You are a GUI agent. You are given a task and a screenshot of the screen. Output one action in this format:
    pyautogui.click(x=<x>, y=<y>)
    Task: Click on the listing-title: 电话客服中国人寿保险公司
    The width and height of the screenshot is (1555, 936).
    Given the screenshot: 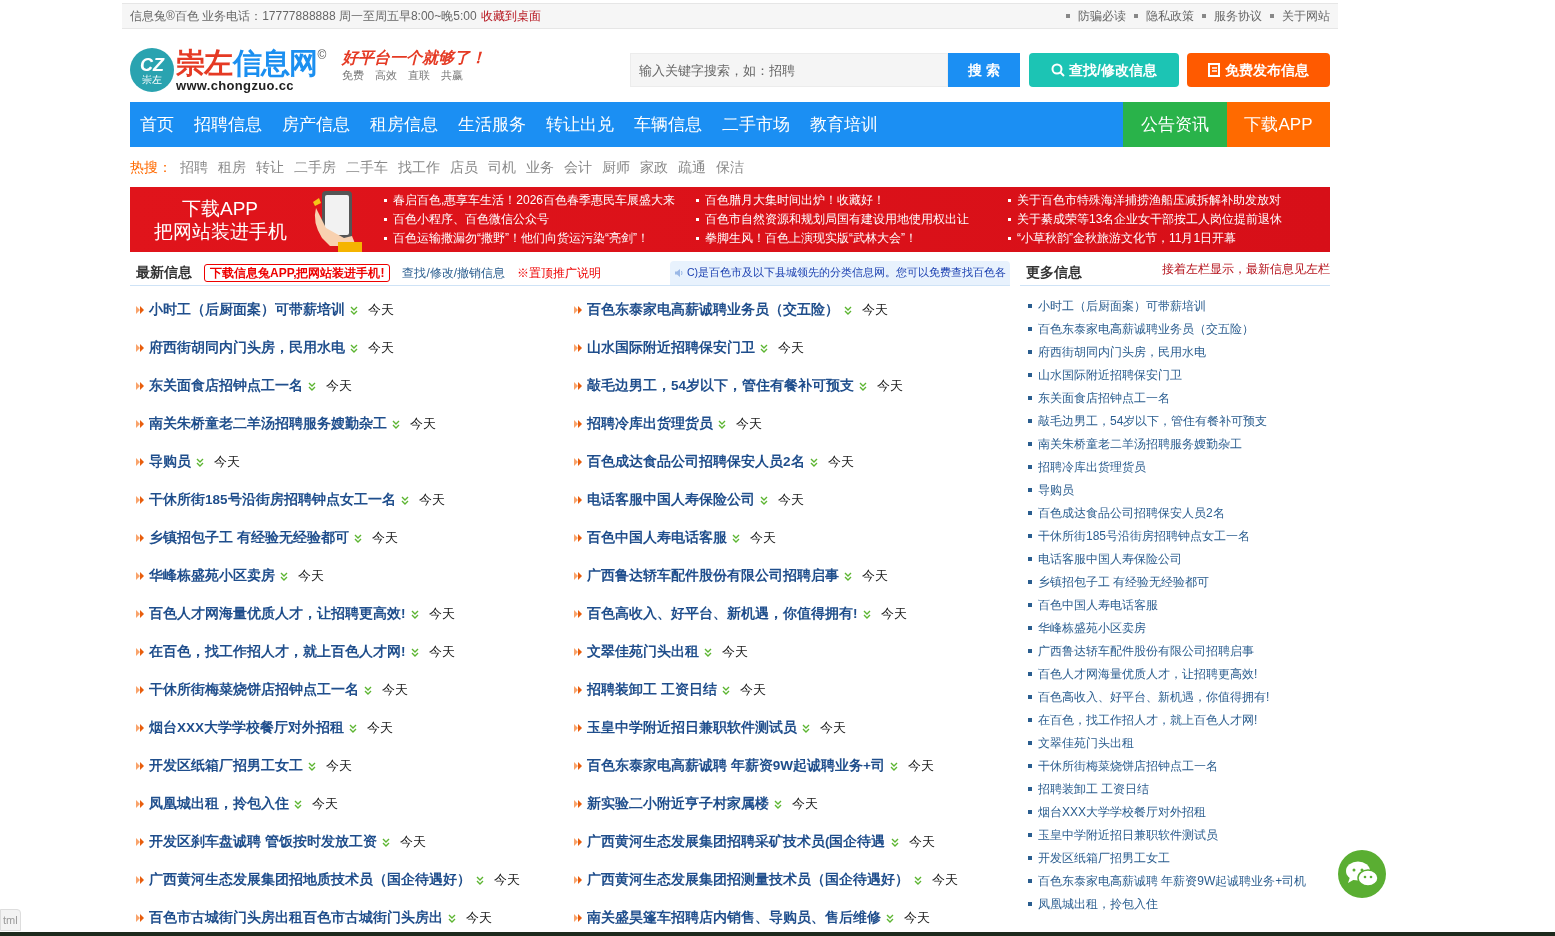 What is the action you would take?
    pyautogui.click(x=671, y=500)
    